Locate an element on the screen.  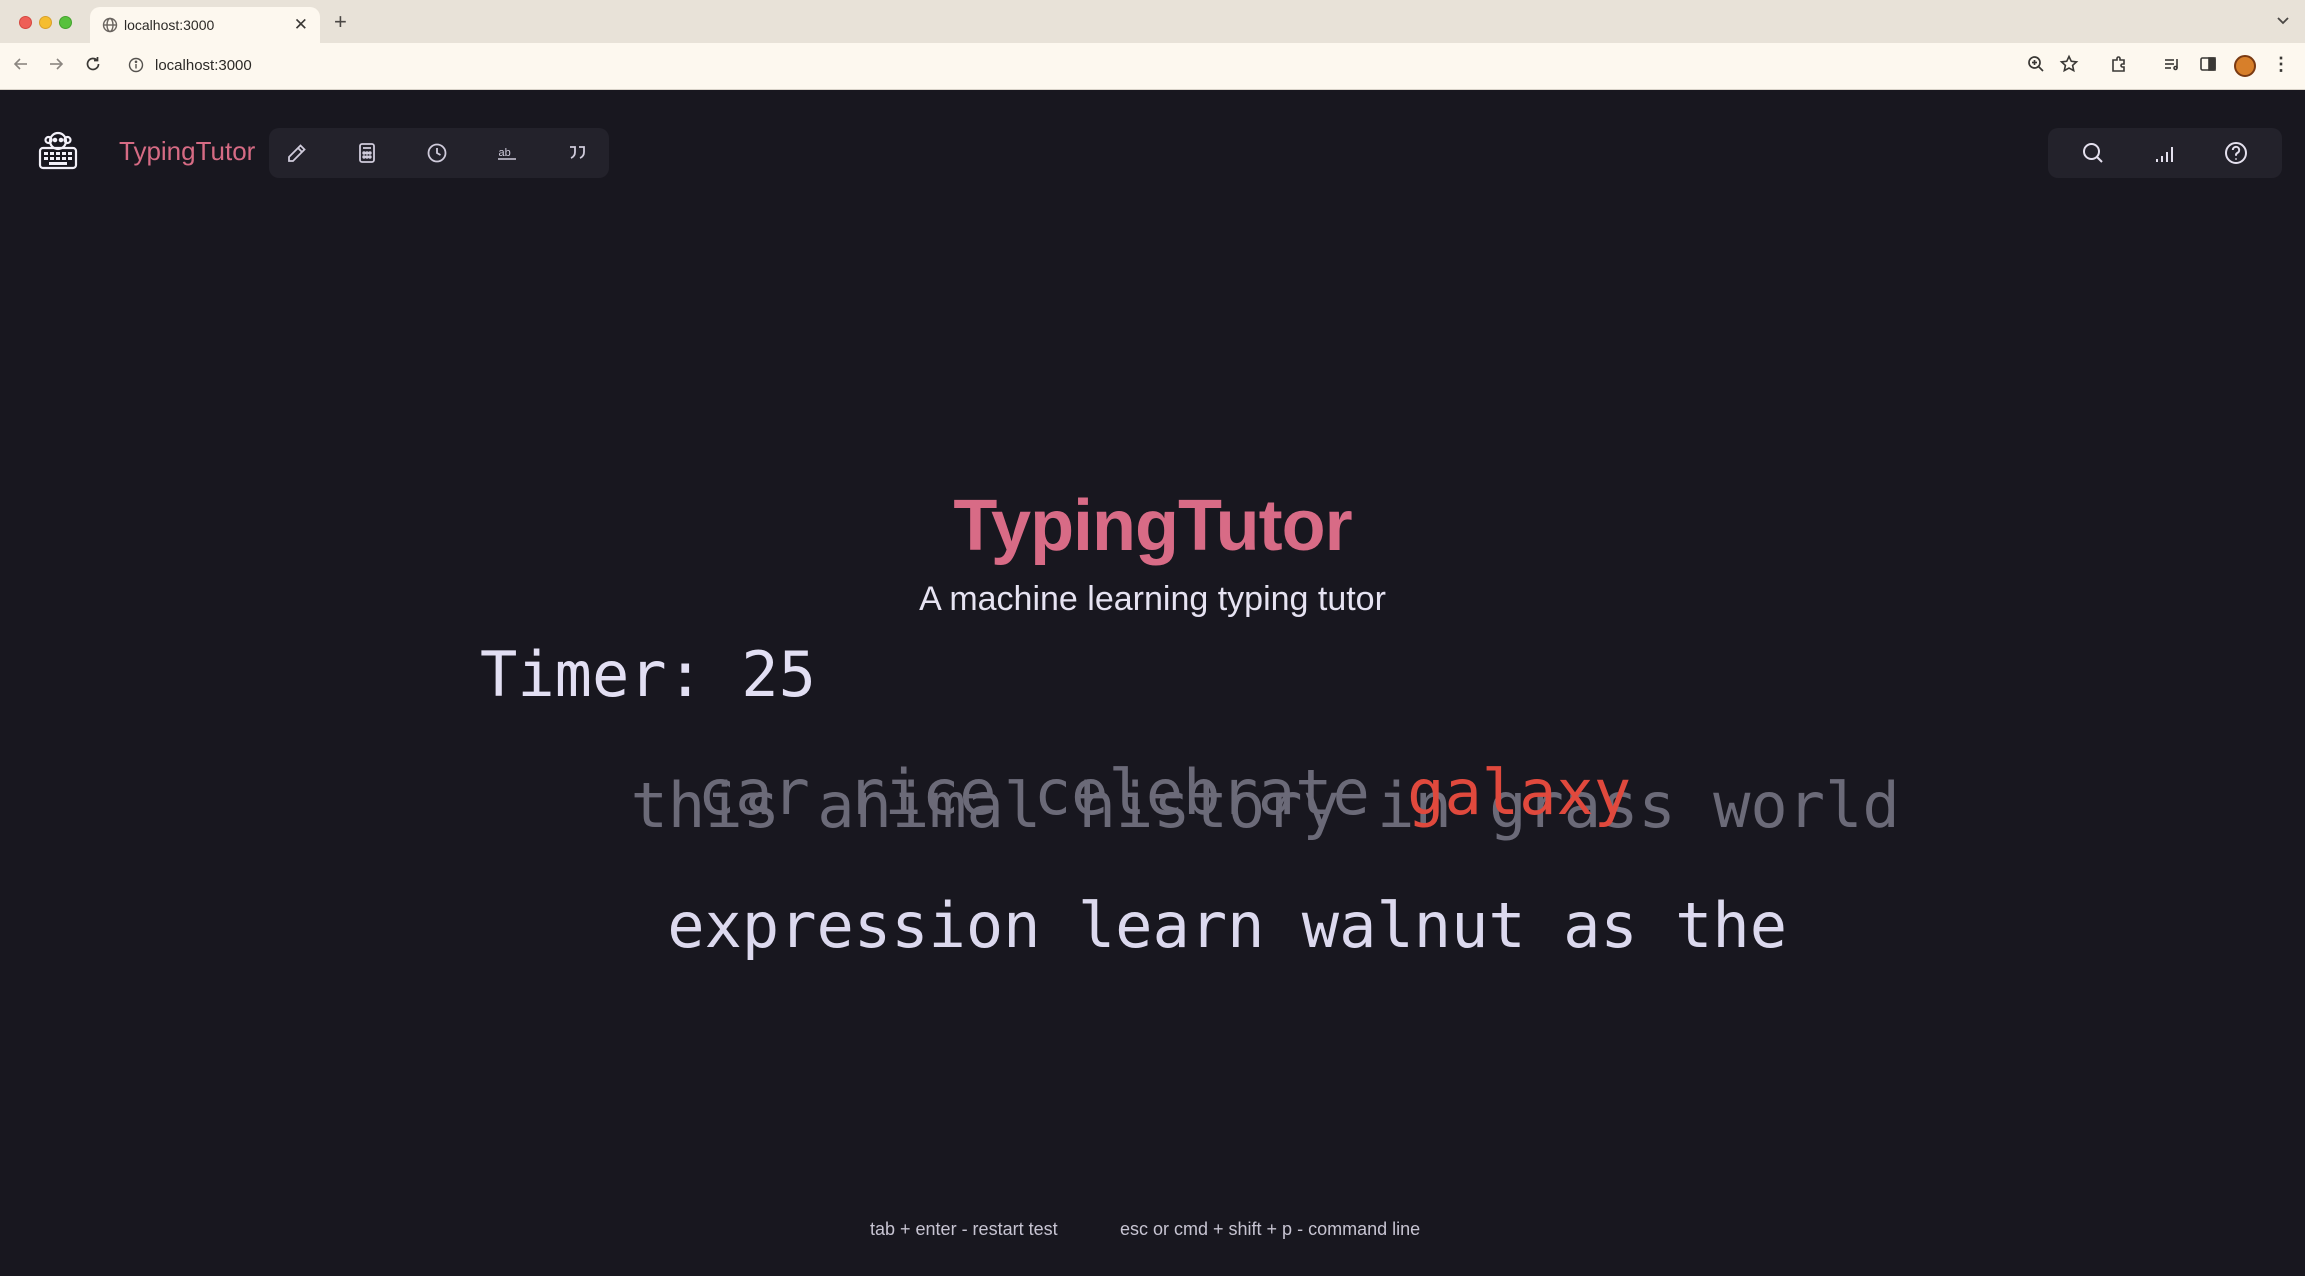
tab-strip: localhost:3000 ✕ + is located at coordinates (1152, 21).